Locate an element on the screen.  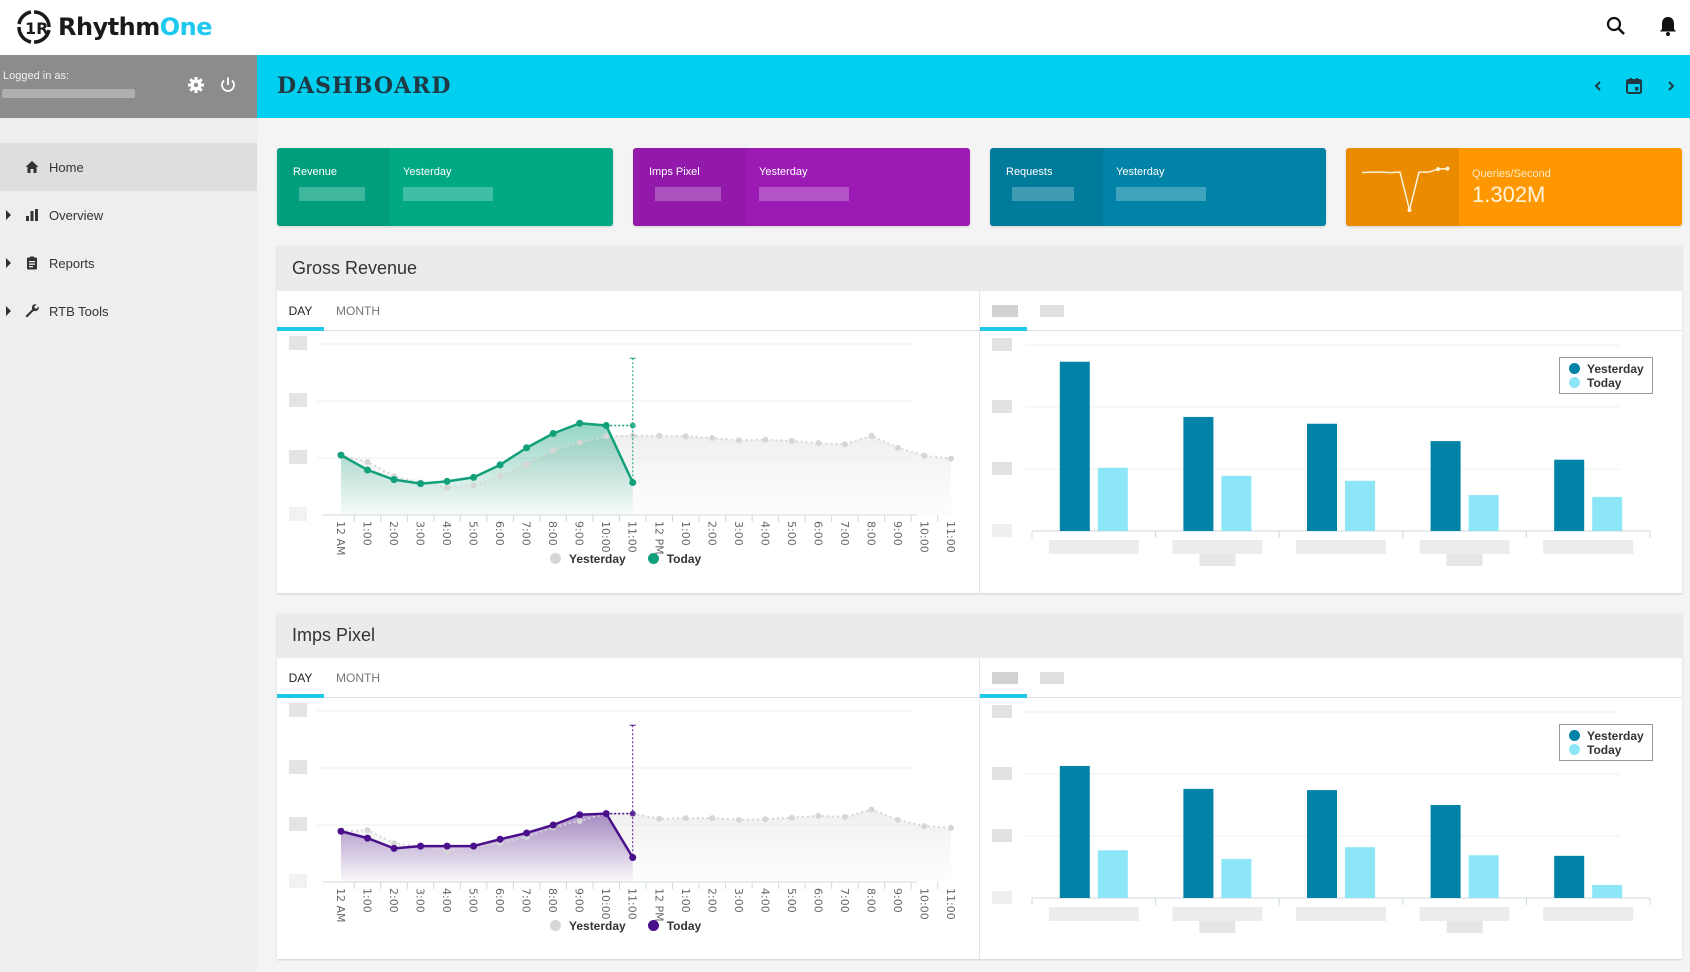
card-label: Imps Pixel is located at coordinates (674, 172).